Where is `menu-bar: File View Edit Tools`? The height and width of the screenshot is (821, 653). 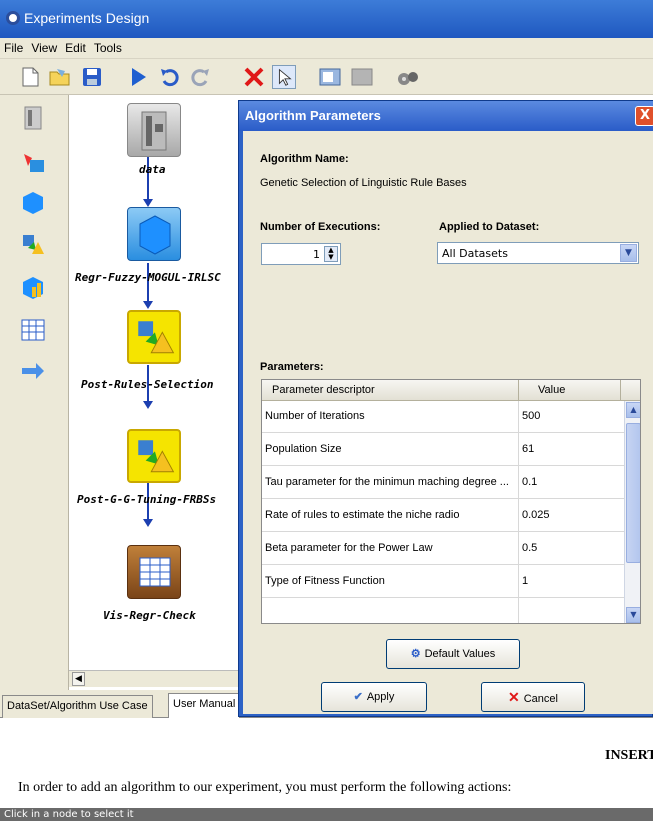
menu-bar: File View Edit Tools is located at coordinates (326, 48).